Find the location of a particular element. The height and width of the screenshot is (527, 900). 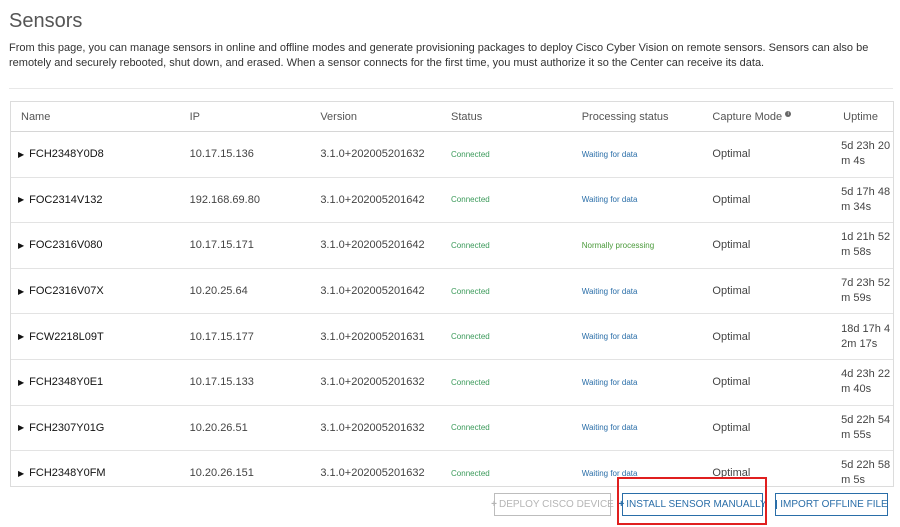

sensor-name: FCH2348Y0D8 is located at coordinates (66, 154).